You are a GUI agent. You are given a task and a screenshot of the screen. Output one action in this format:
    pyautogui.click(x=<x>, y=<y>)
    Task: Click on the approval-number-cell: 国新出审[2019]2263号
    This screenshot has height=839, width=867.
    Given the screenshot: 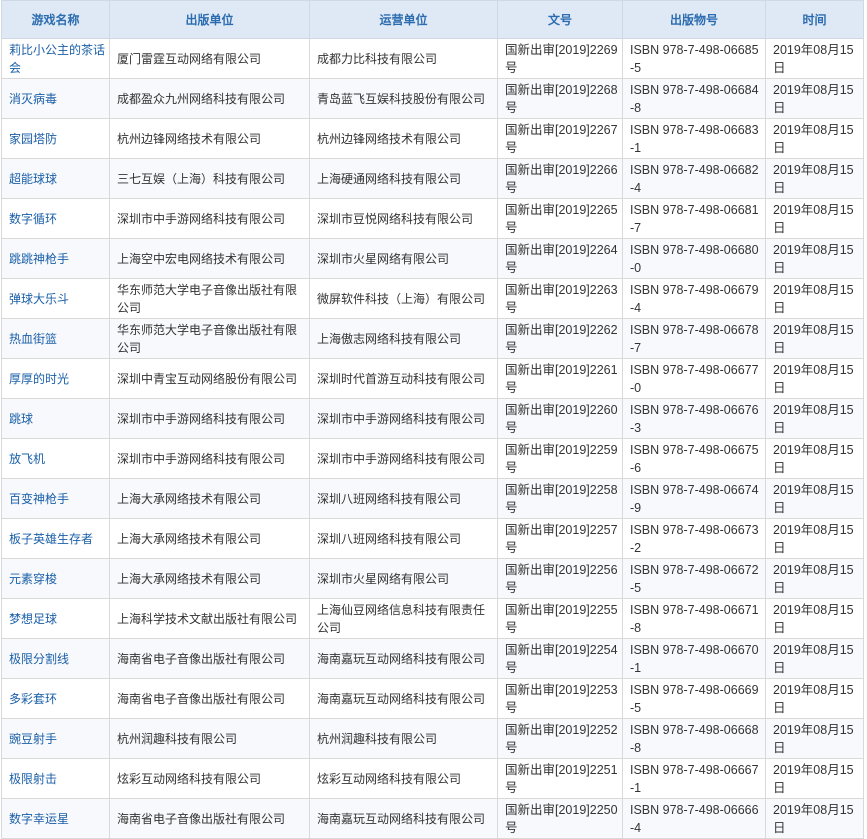 What is the action you would take?
    pyautogui.click(x=560, y=298)
    